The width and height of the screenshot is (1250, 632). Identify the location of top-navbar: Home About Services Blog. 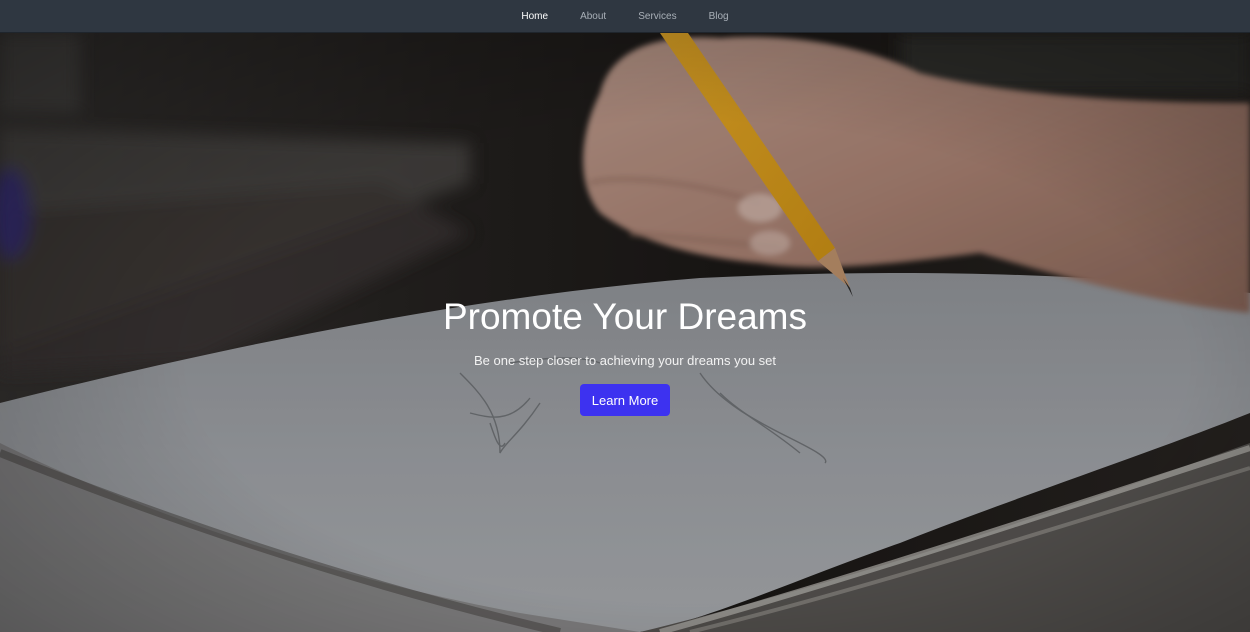
(625, 16).